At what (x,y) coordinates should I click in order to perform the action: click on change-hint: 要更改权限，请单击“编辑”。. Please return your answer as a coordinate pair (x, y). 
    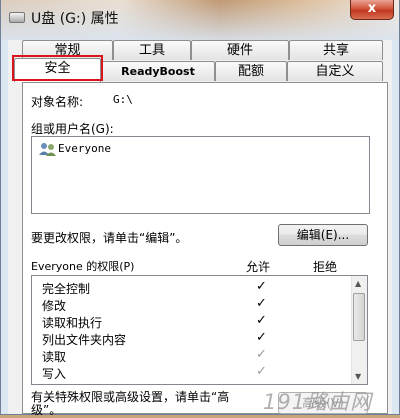
    Looking at the image, I should click on (109, 238).